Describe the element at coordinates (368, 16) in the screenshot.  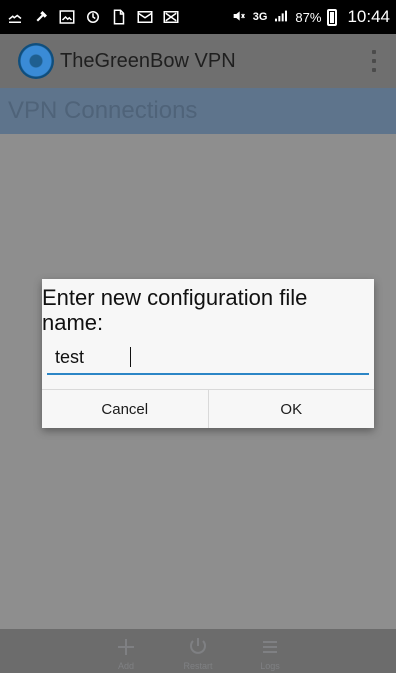
I see `status-time: 10:44` at that location.